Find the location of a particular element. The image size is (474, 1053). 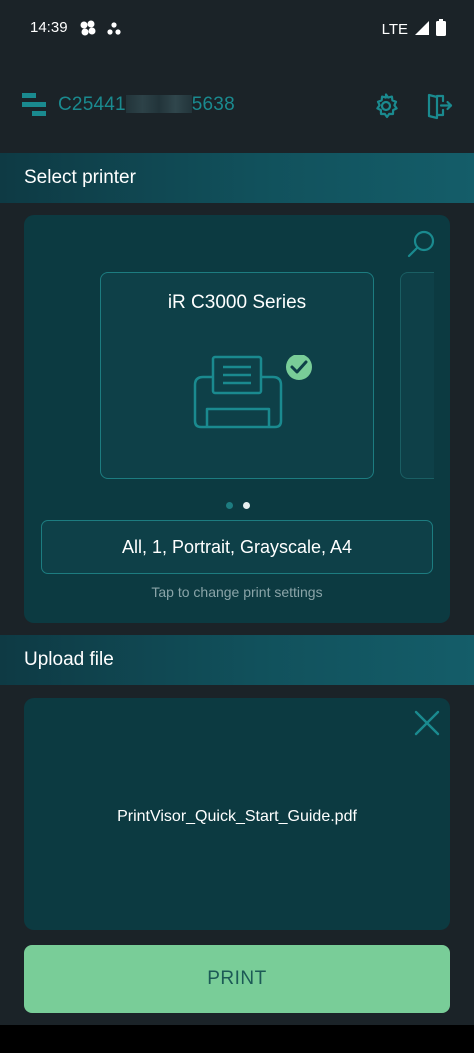

status-indicators: LTE is located at coordinates (414, 29).